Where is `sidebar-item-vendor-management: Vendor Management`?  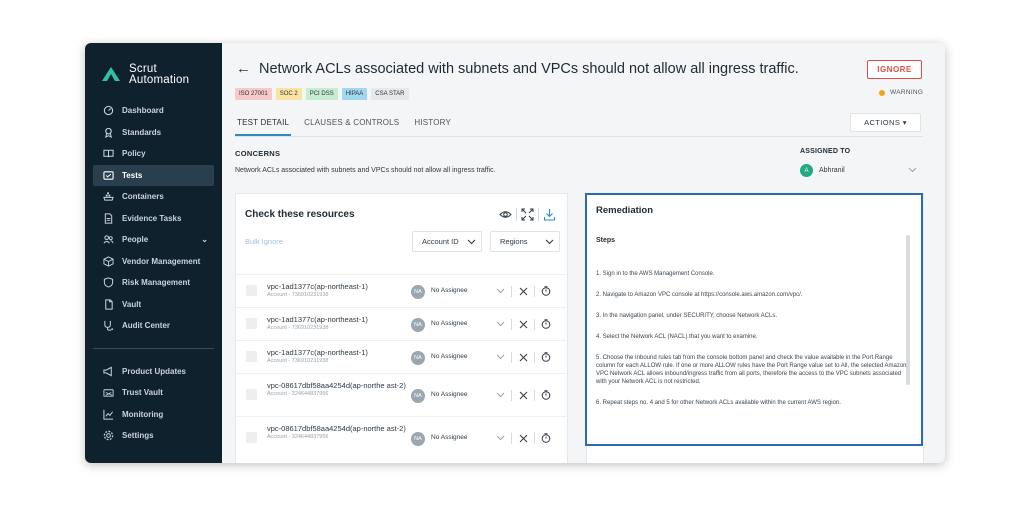 sidebar-item-vendor-management: Vendor Management is located at coordinates (153, 262).